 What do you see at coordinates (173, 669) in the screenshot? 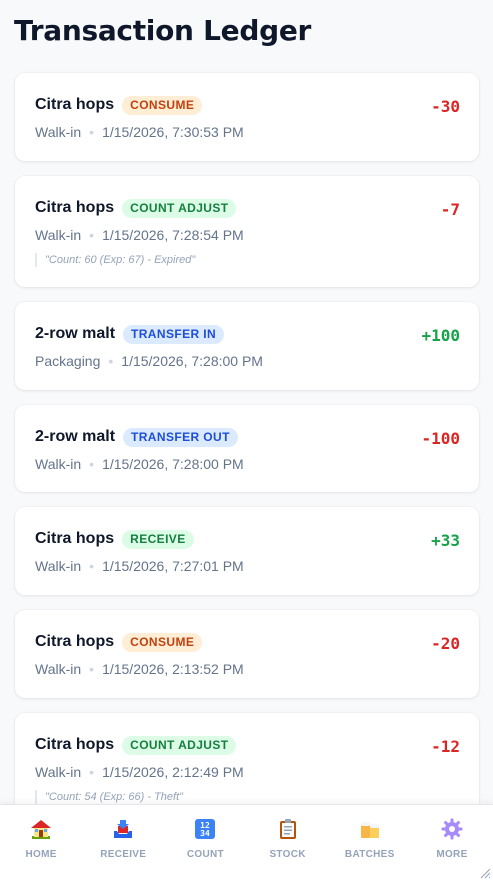
I see `timestamp: 1/15/2026, 2:13:52 PM` at bounding box center [173, 669].